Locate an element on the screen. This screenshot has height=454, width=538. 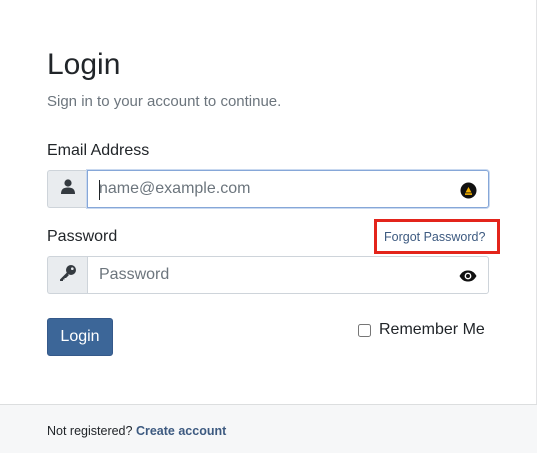
password-label: Password is located at coordinates (82, 236).